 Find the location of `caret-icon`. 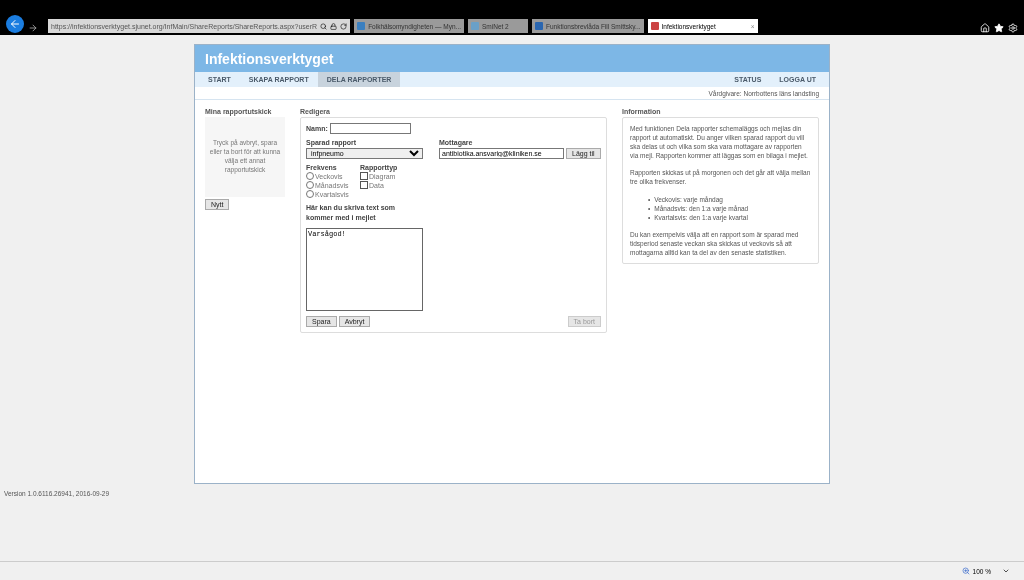

caret-icon is located at coordinates (1006, 571).